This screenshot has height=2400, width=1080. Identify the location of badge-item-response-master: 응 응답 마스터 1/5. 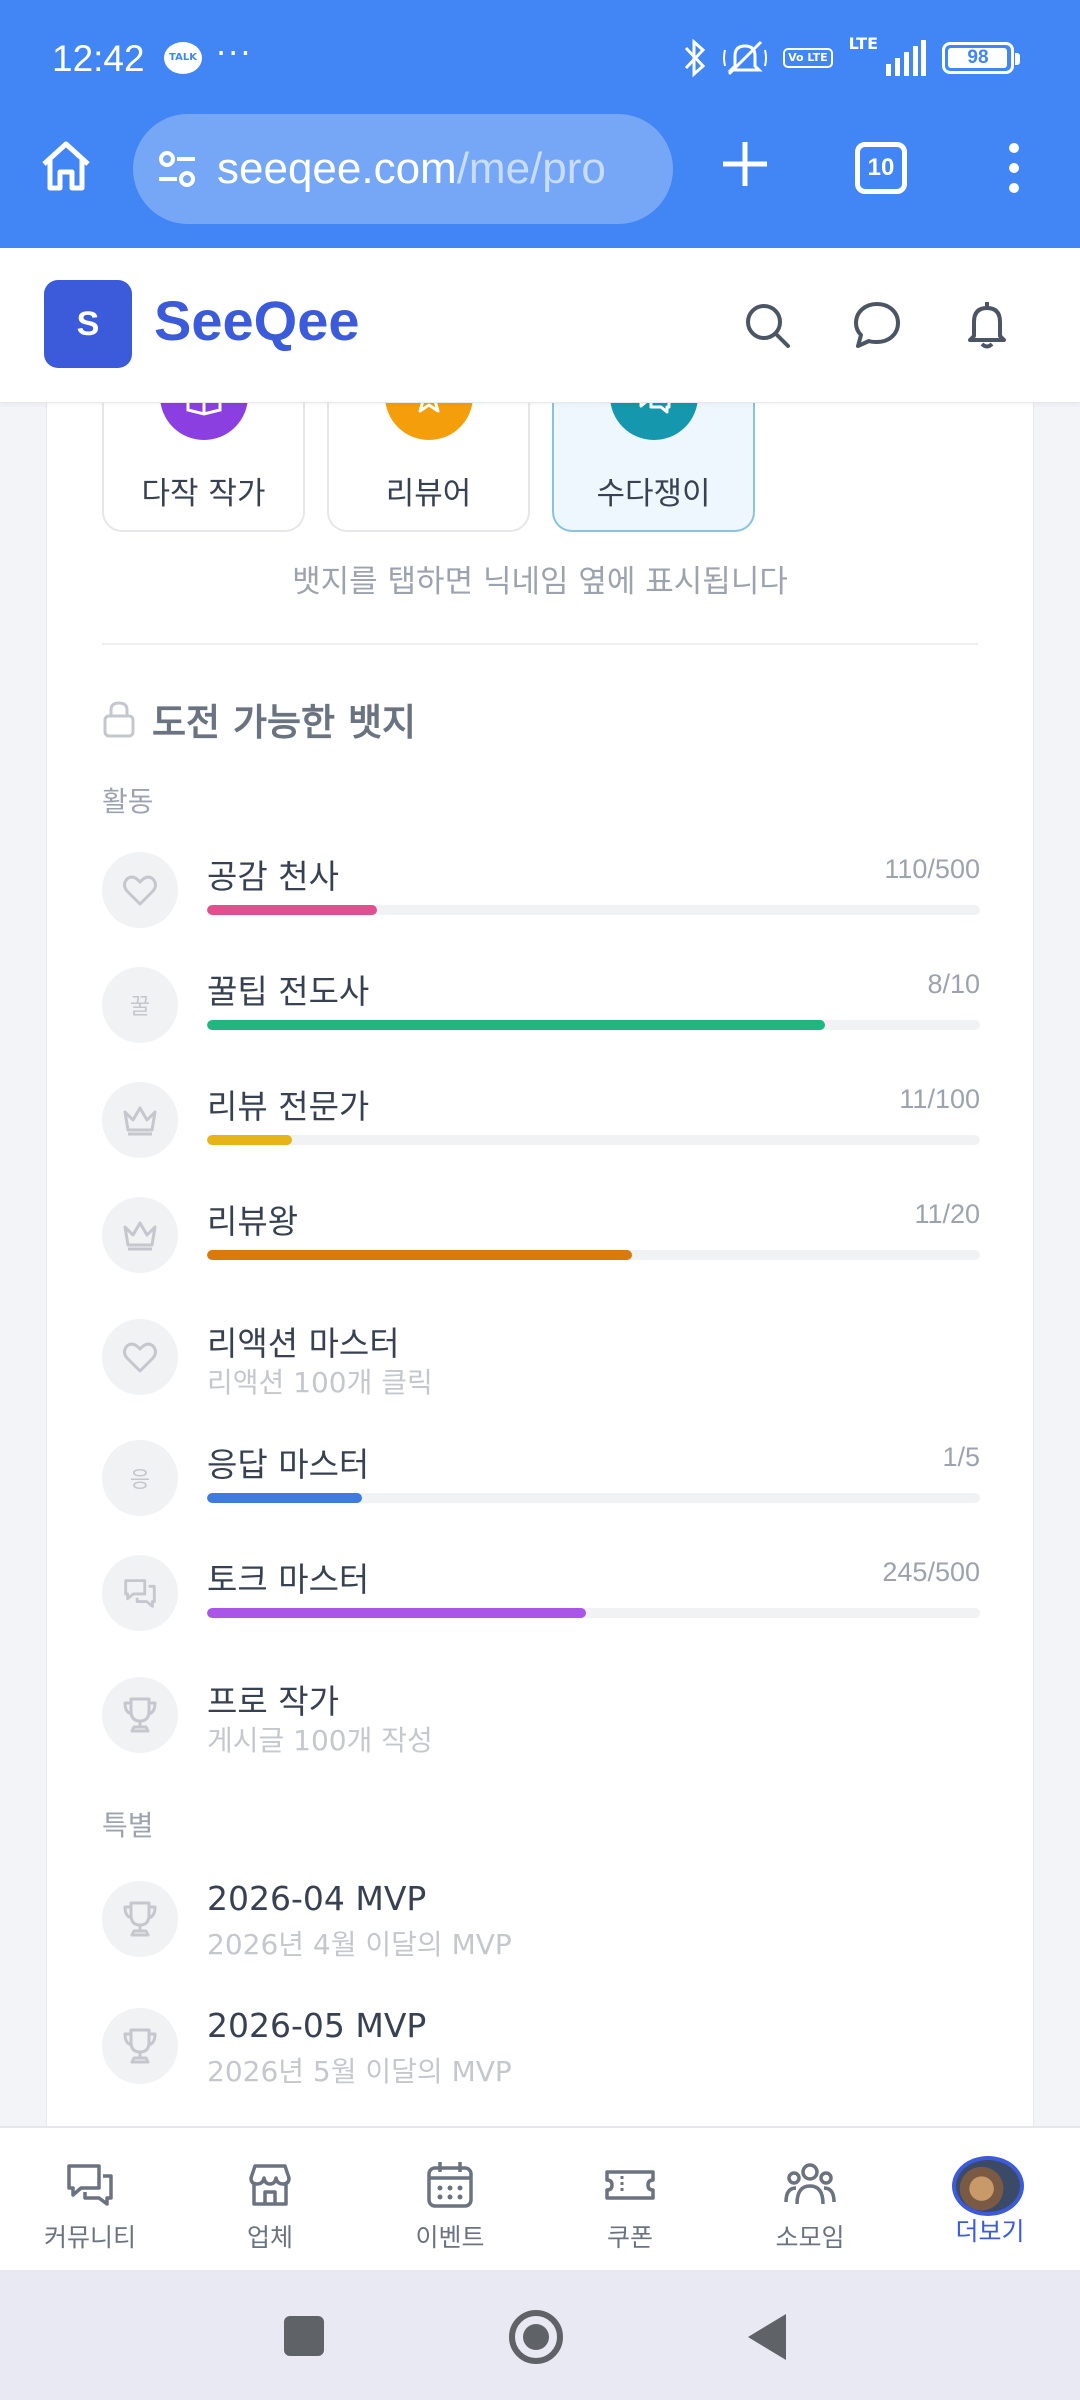
(541, 1481).